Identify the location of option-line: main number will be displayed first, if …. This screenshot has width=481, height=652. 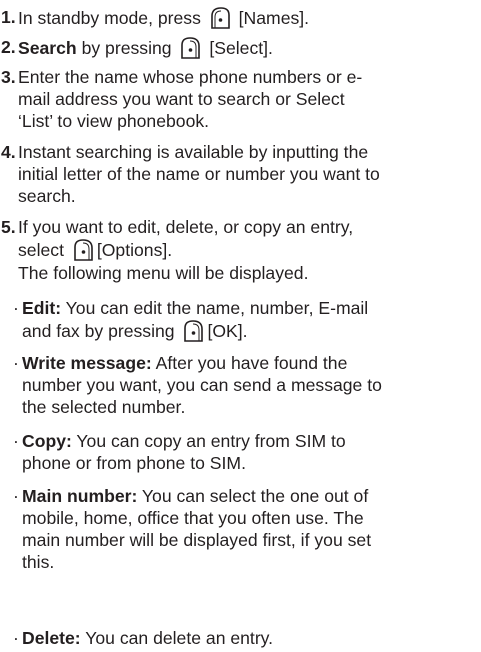
(197, 540).